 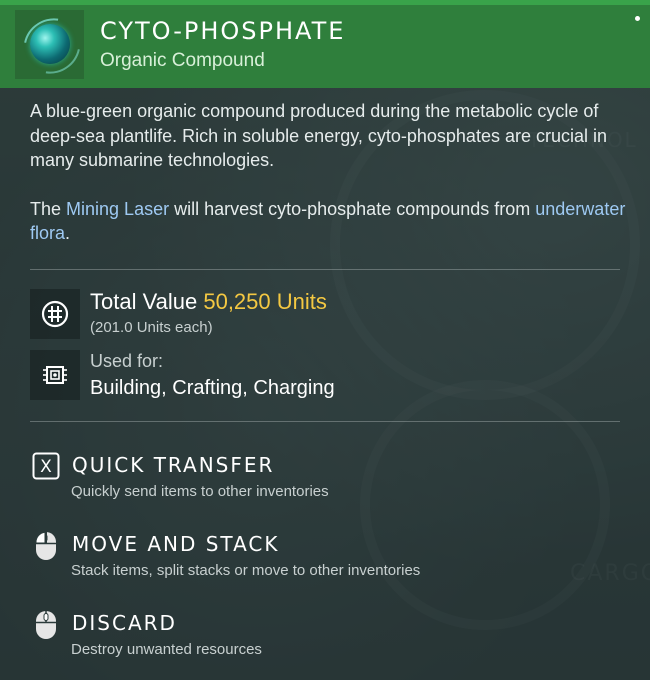 What do you see at coordinates (46, 624) in the screenshot?
I see `mouse-middle-click-icon` at bounding box center [46, 624].